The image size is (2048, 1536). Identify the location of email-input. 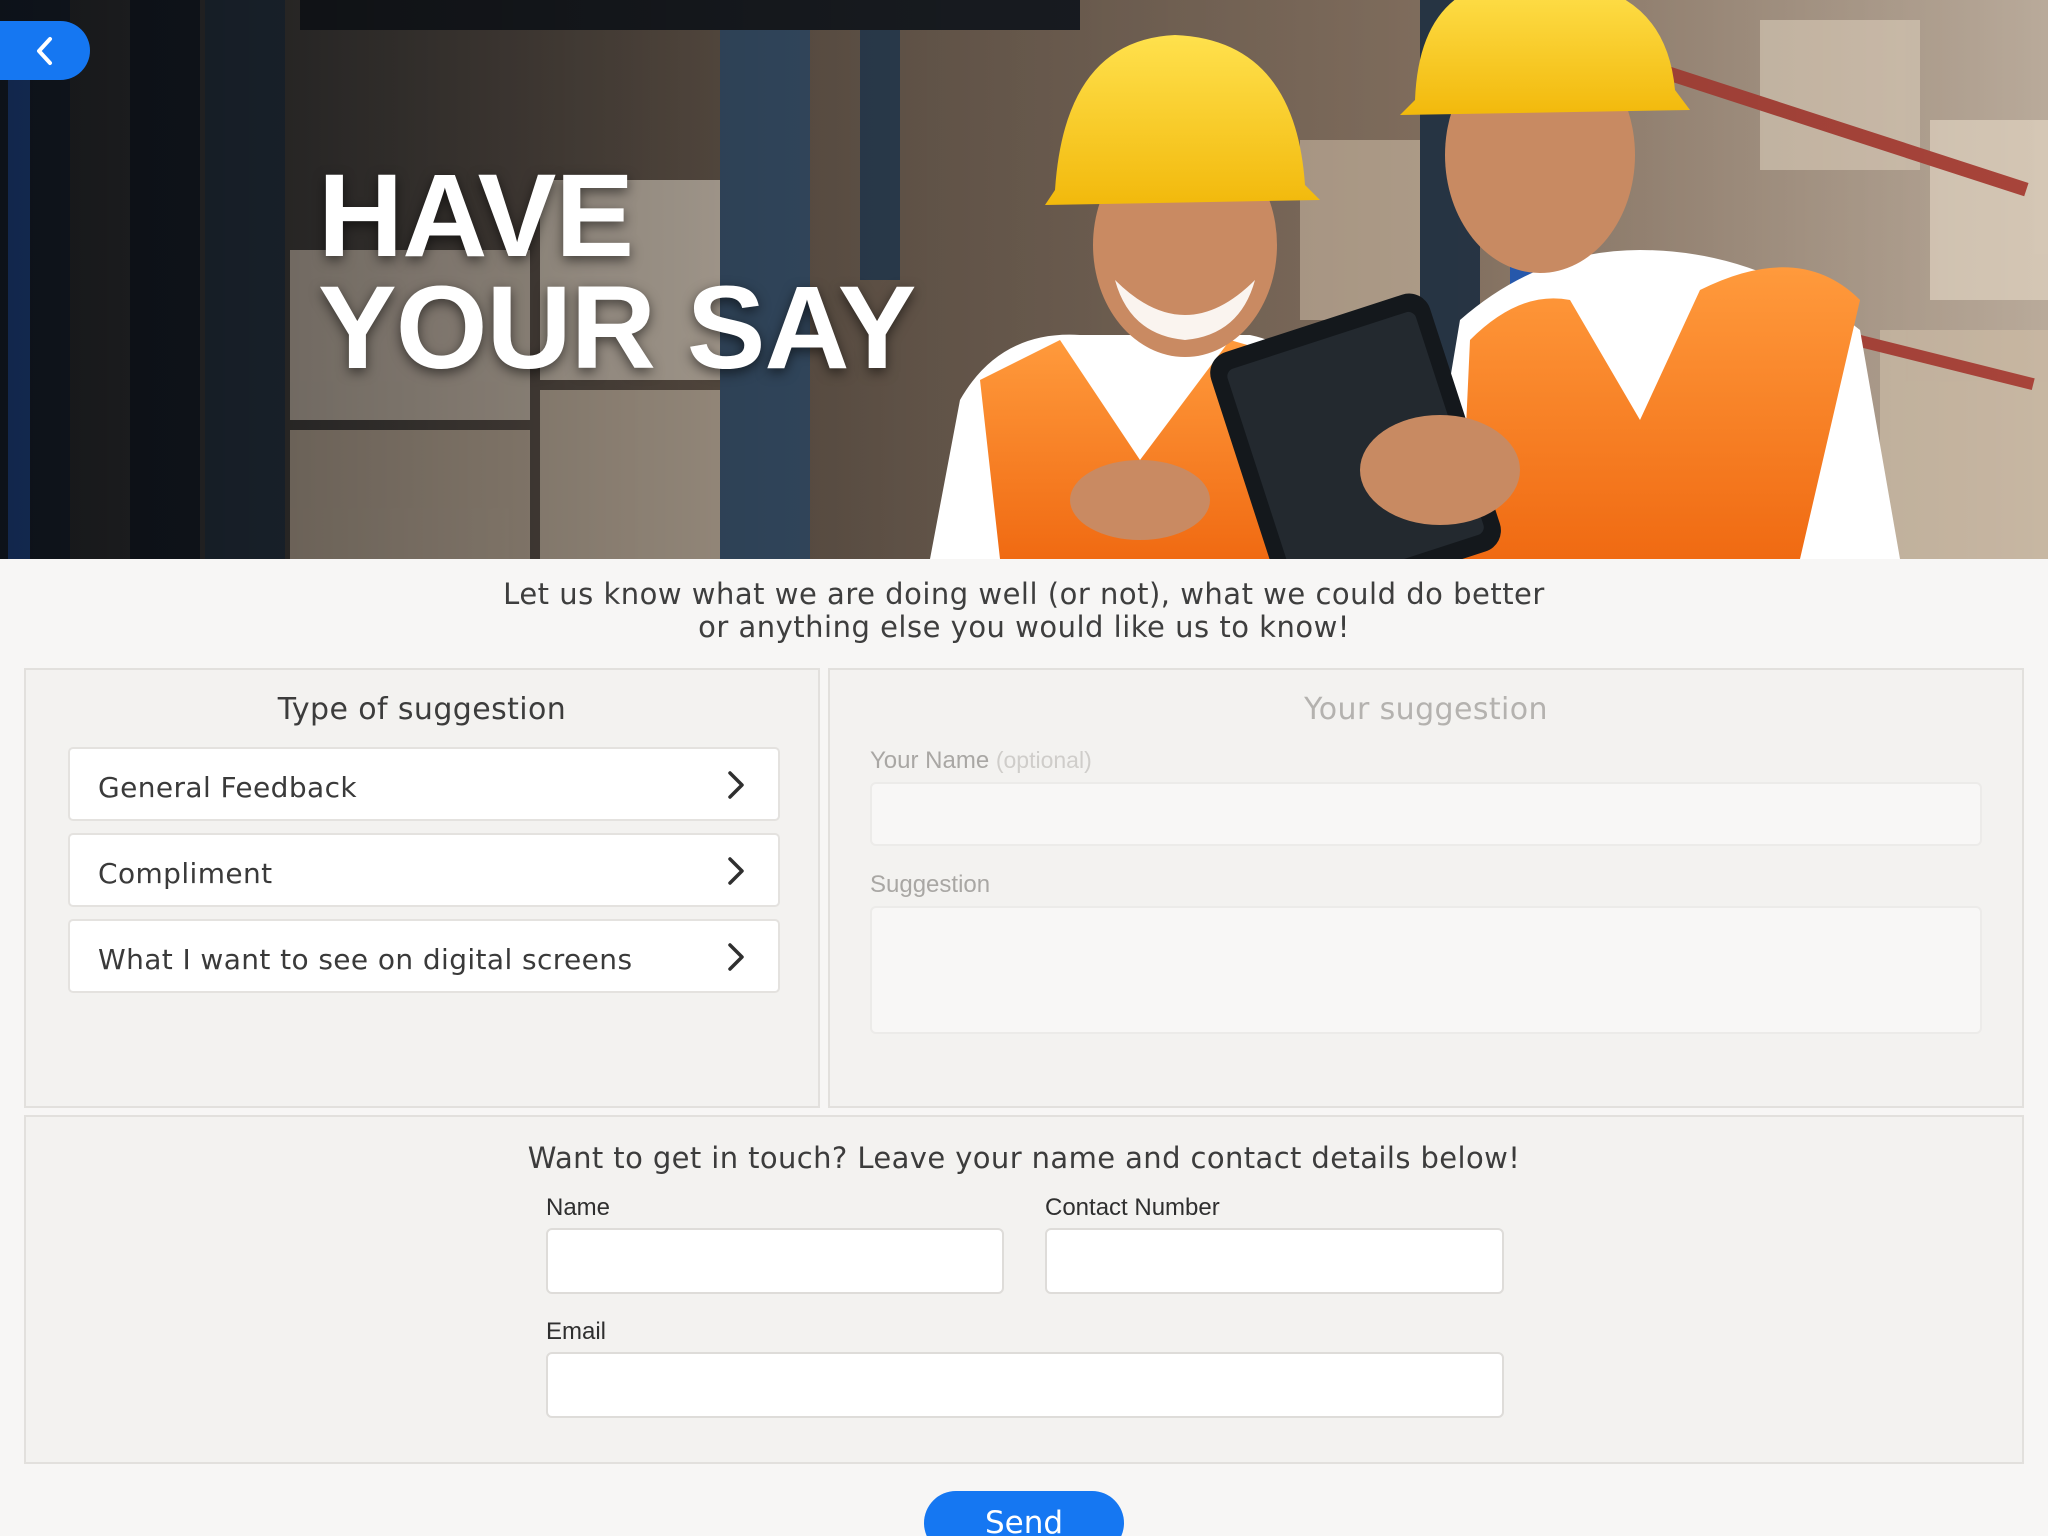
(1025, 1385).